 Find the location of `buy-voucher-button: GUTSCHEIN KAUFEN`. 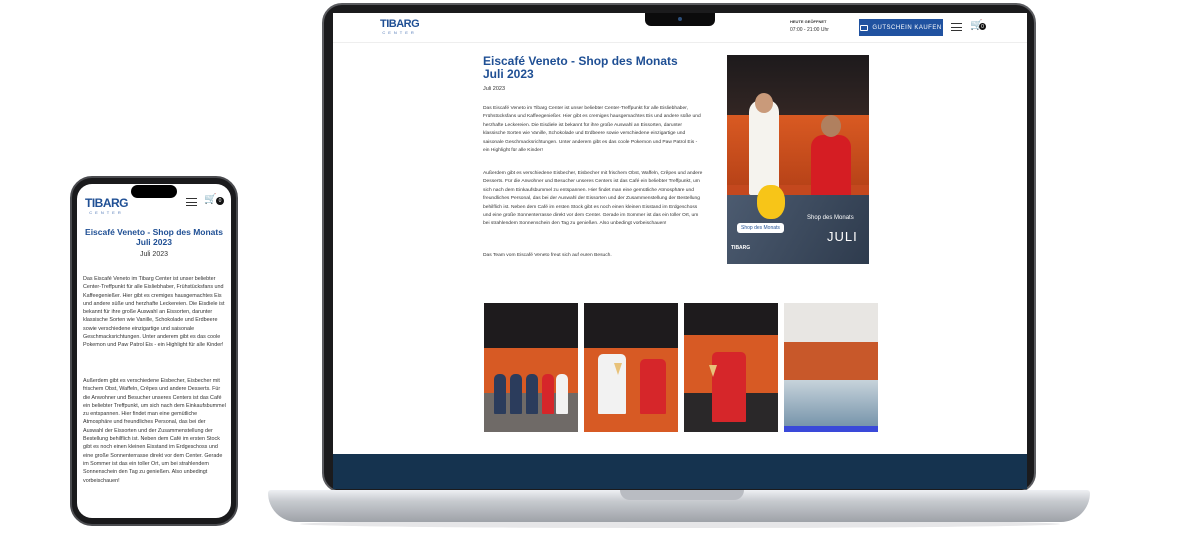

buy-voucher-button: GUTSCHEIN KAUFEN is located at coordinates (901, 27).